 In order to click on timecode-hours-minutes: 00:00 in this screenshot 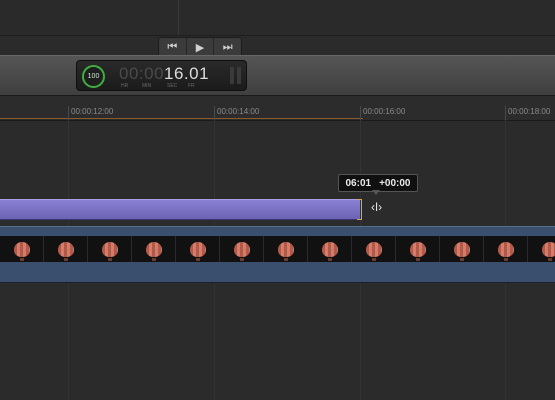, I will do `click(142, 73)`.